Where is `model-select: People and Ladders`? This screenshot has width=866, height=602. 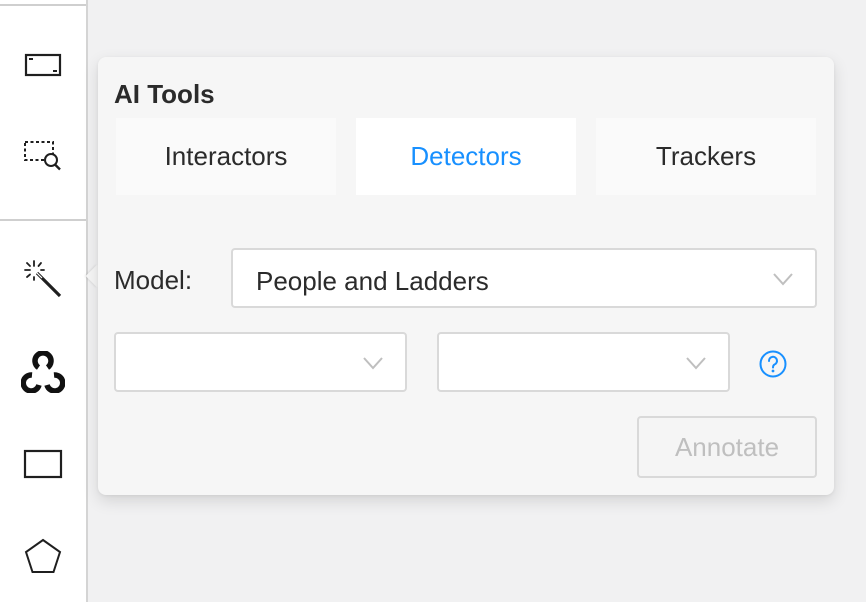
model-select: People and Ladders is located at coordinates (524, 278).